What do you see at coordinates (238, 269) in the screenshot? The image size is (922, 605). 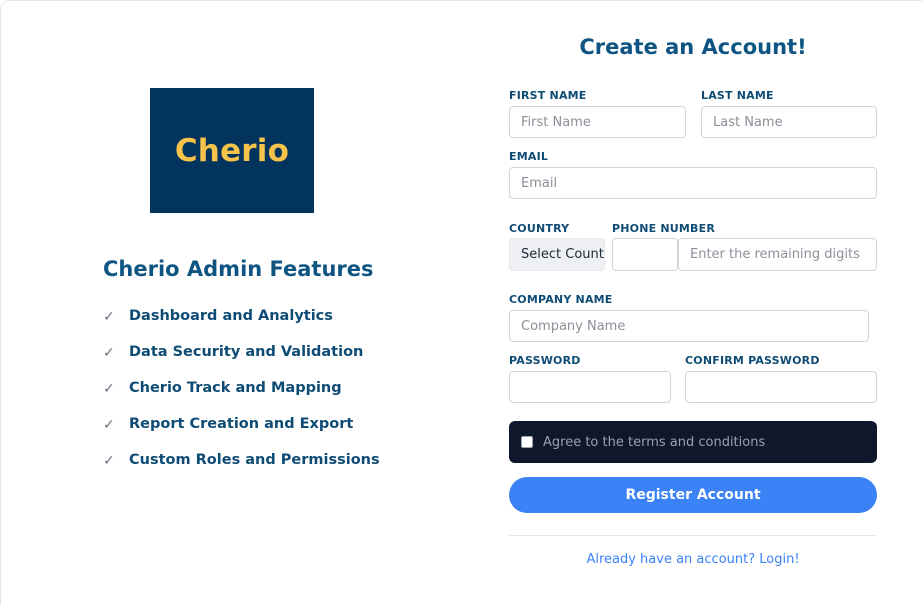 I see `features-title: Cherio Admin Features` at bounding box center [238, 269].